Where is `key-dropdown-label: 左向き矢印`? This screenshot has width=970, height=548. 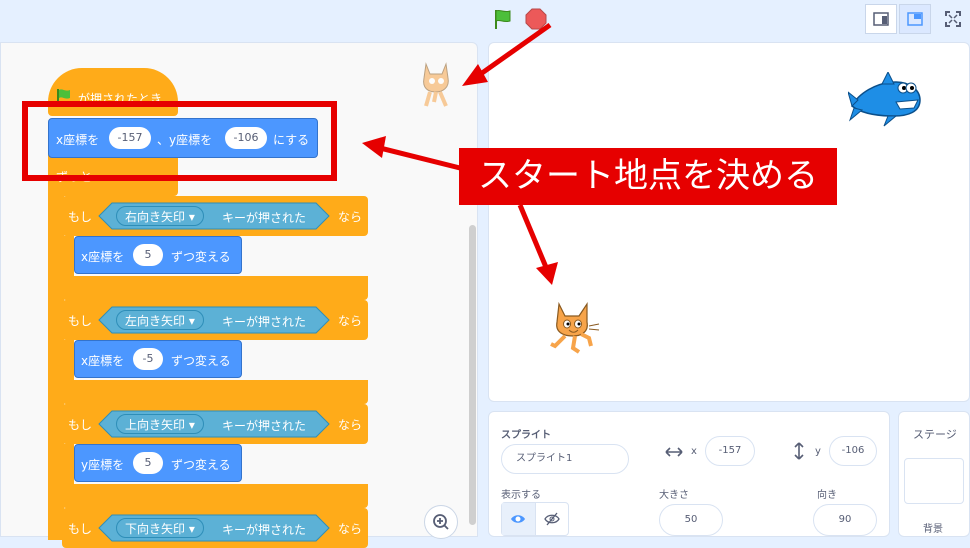 key-dropdown-label: 左向き矢印 is located at coordinates (155, 321).